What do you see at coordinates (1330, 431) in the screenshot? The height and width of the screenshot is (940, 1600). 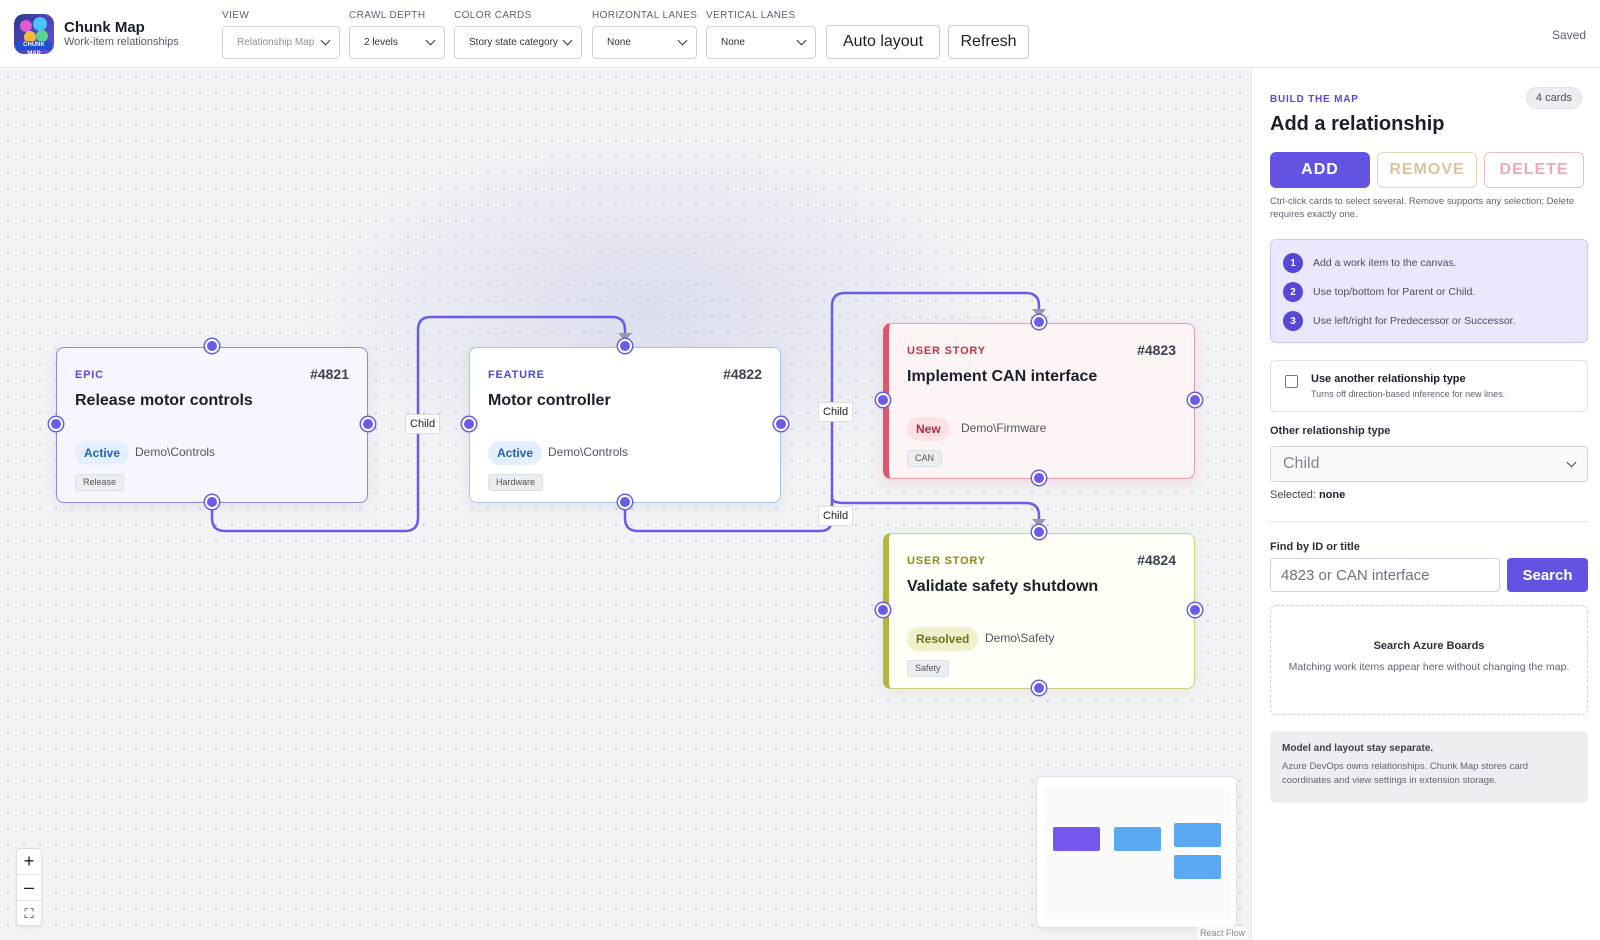 I see `other-type-label: Other relationship type` at bounding box center [1330, 431].